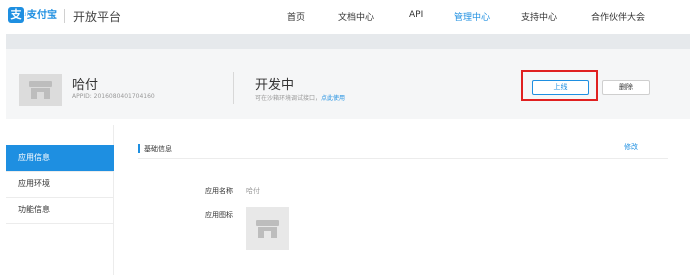  I want to click on nav-home: 首页, so click(296, 16).